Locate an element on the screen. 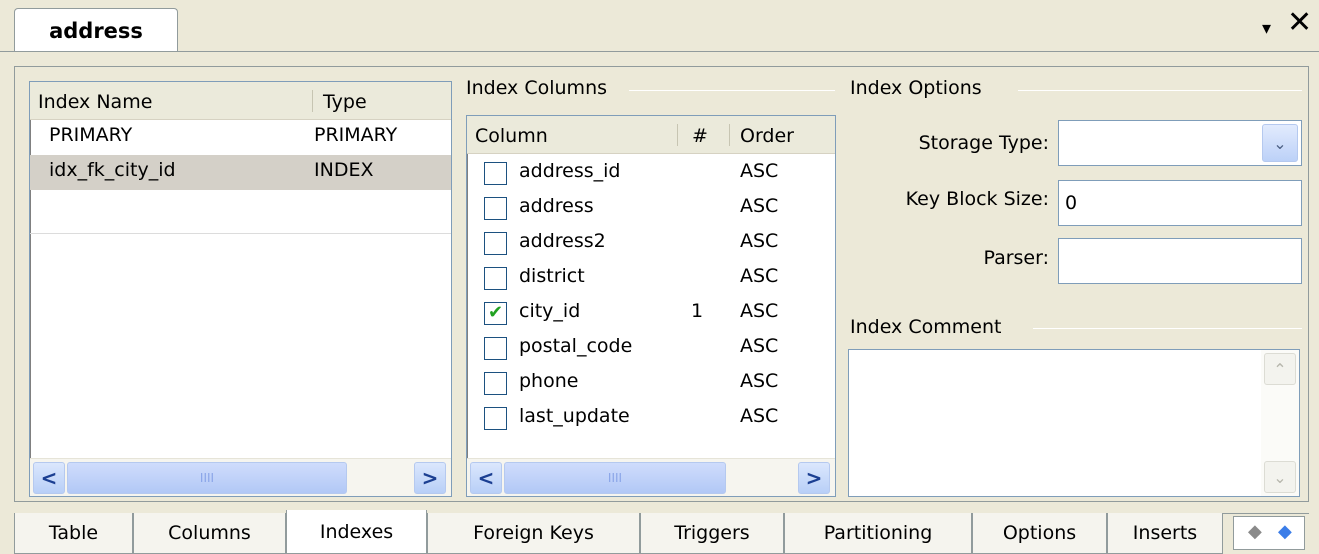 The image size is (1319, 554). index-name-cell: idx_fk_city_id is located at coordinates (112, 170).